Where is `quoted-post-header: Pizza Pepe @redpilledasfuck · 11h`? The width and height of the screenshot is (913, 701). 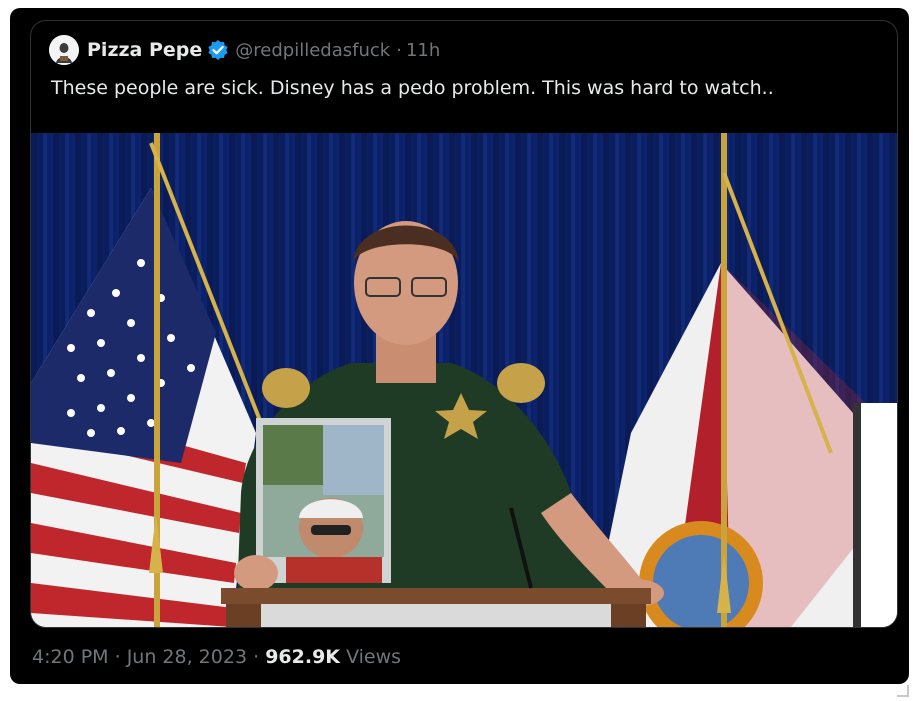 quoted-post-header: Pizza Pepe @redpilledasfuck · 11h is located at coordinates (244, 50).